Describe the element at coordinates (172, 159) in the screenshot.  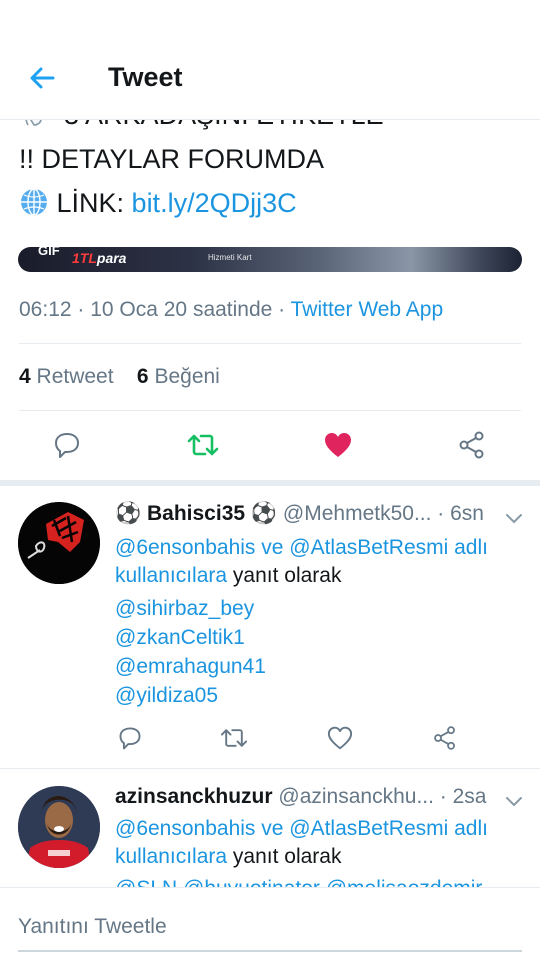
I see `tweet-text-2: !! DETAYLAR FORUMDA` at that location.